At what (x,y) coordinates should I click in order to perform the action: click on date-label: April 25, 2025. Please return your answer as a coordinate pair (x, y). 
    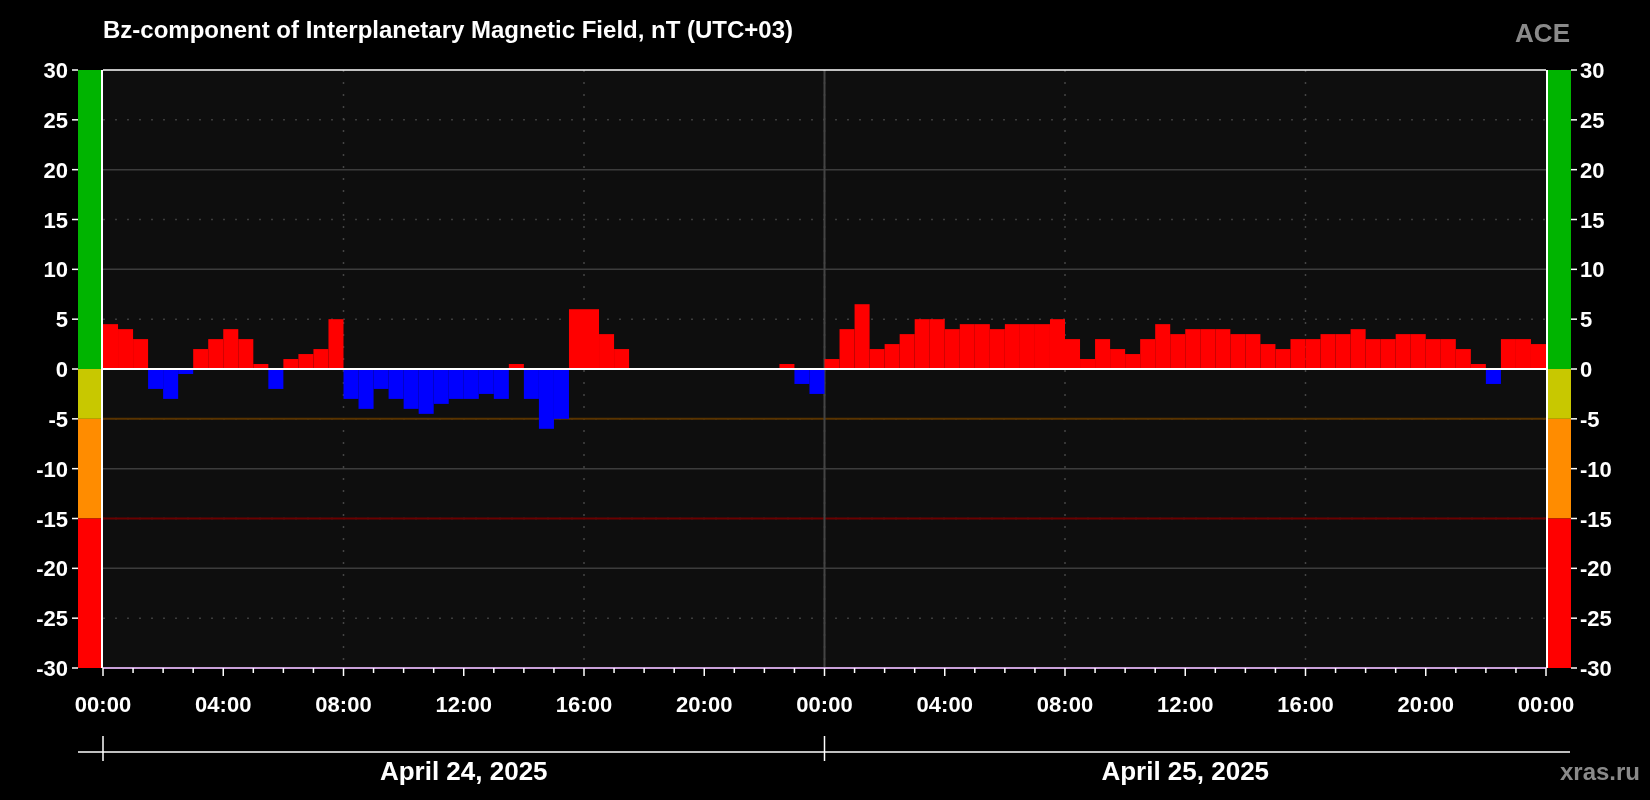
    Looking at the image, I should click on (1185, 771).